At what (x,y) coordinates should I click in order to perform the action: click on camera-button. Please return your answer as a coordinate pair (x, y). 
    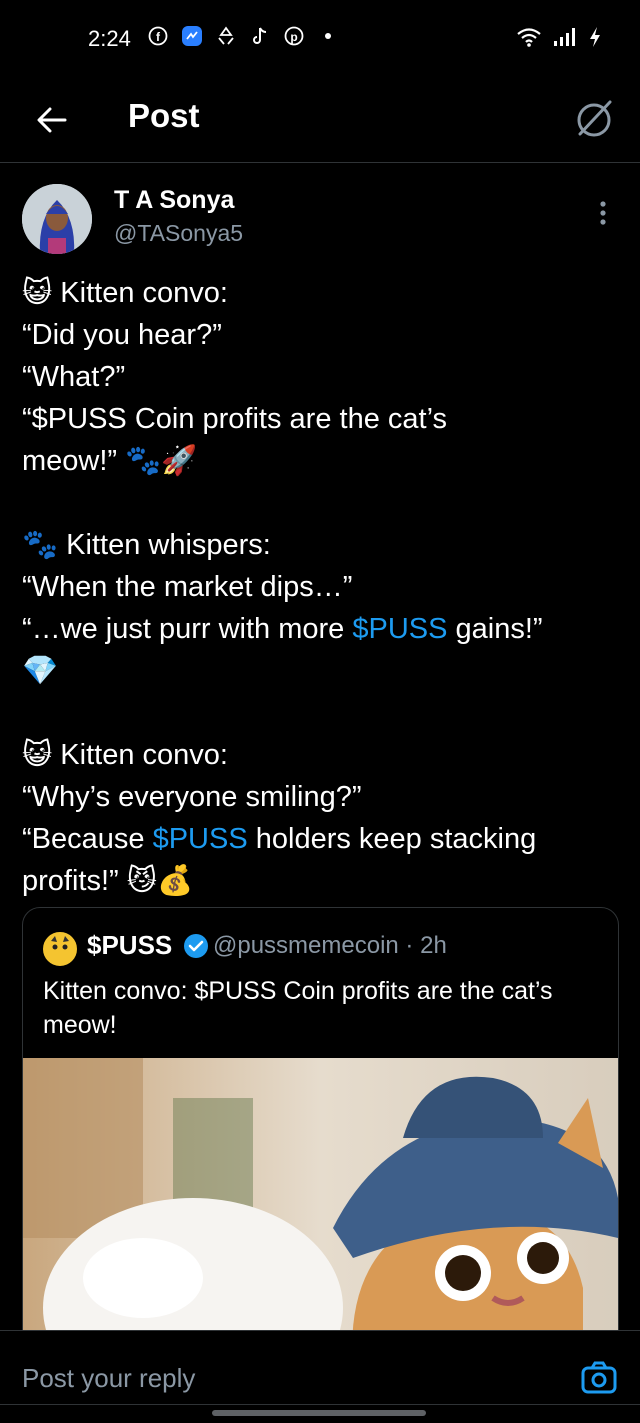
    Looking at the image, I should click on (599, 1378).